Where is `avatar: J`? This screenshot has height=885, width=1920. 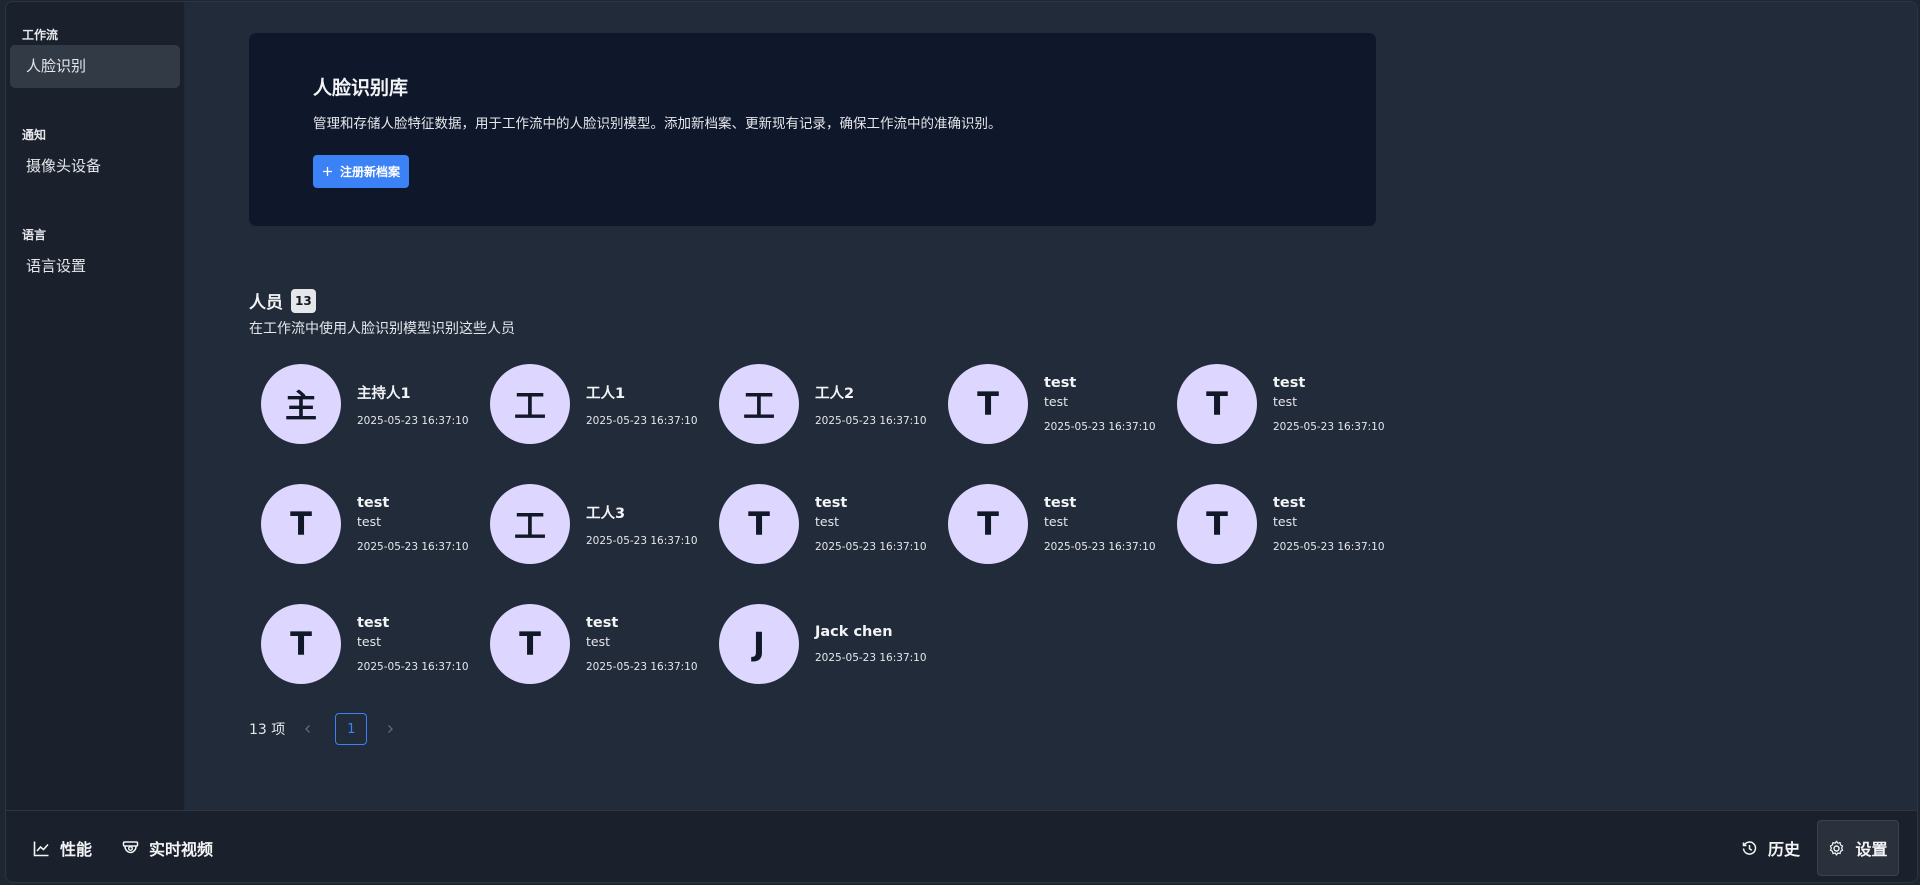
avatar: J is located at coordinates (759, 644).